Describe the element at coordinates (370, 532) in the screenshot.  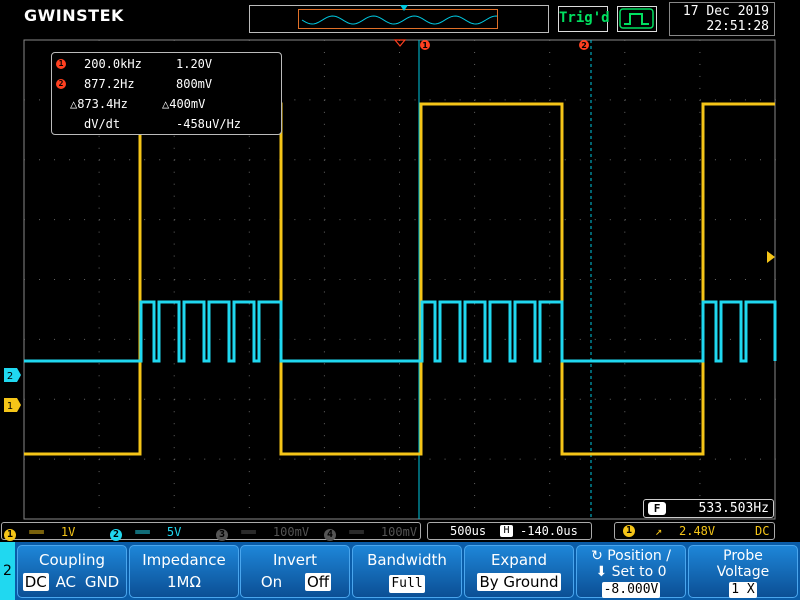
I see `ch4-status: 4 ══ 100mV` at that location.